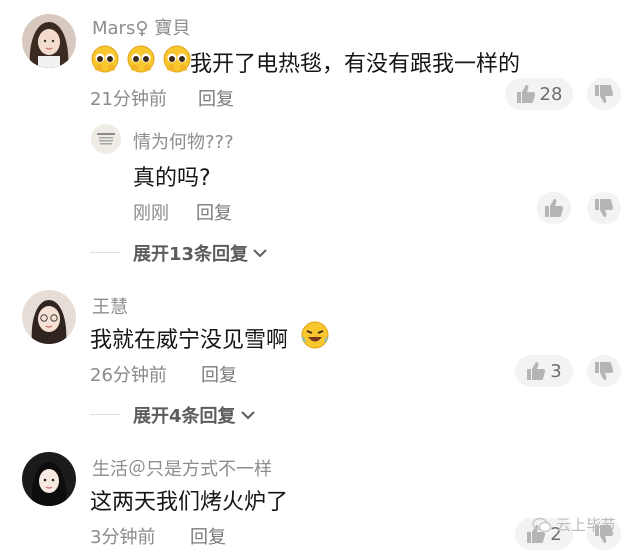 This screenshot has width=641, height=552. I want to click on reply-avatar, so click(106, 139).